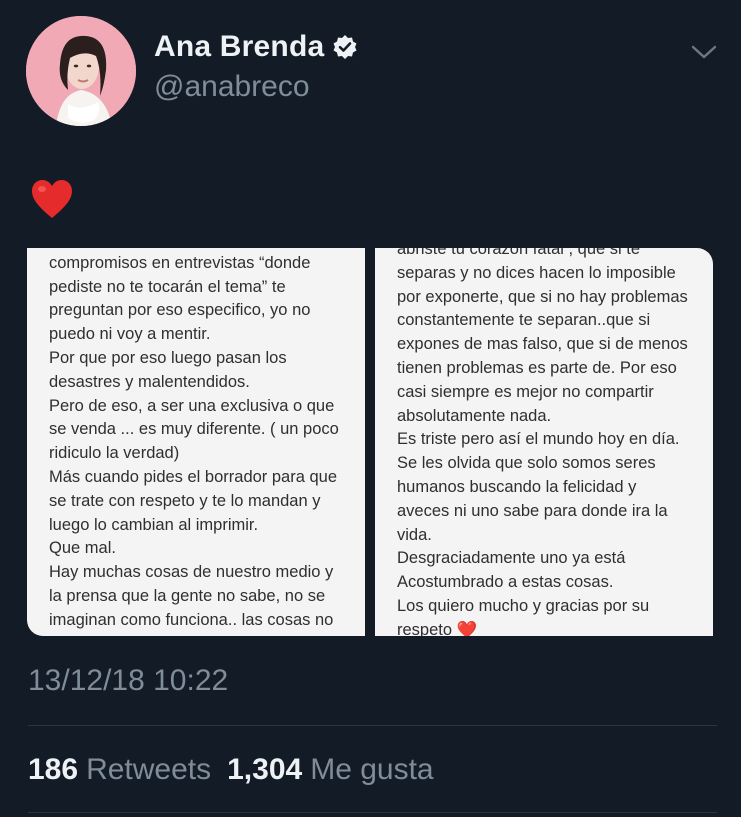 This screenshot has width=741, height=817. What do you see at coordinates (524, 320) in the screenshot?
I see `note-line: constantemente te separan..que si` at bounding box center [524, 320].